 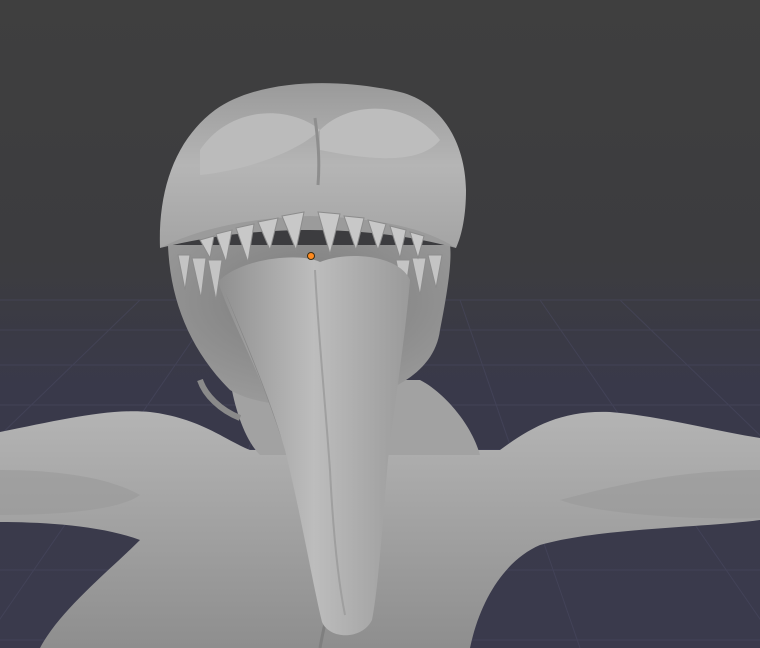 What do you see at coordinates (311, 256) in the screenshot?
I see `object-origin-icon` at bounding box center [311, 256].